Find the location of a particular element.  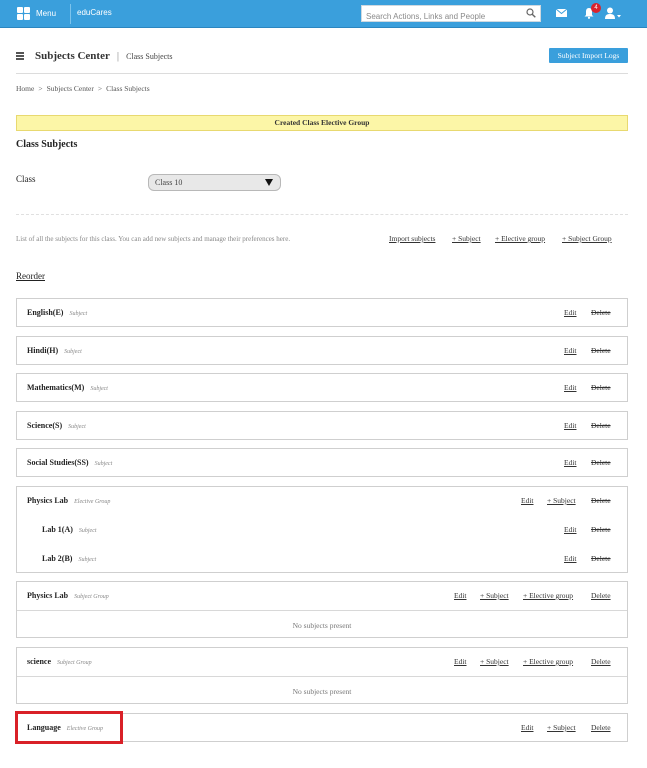

notification-badge: 4 is located at coordinates (596, 8).